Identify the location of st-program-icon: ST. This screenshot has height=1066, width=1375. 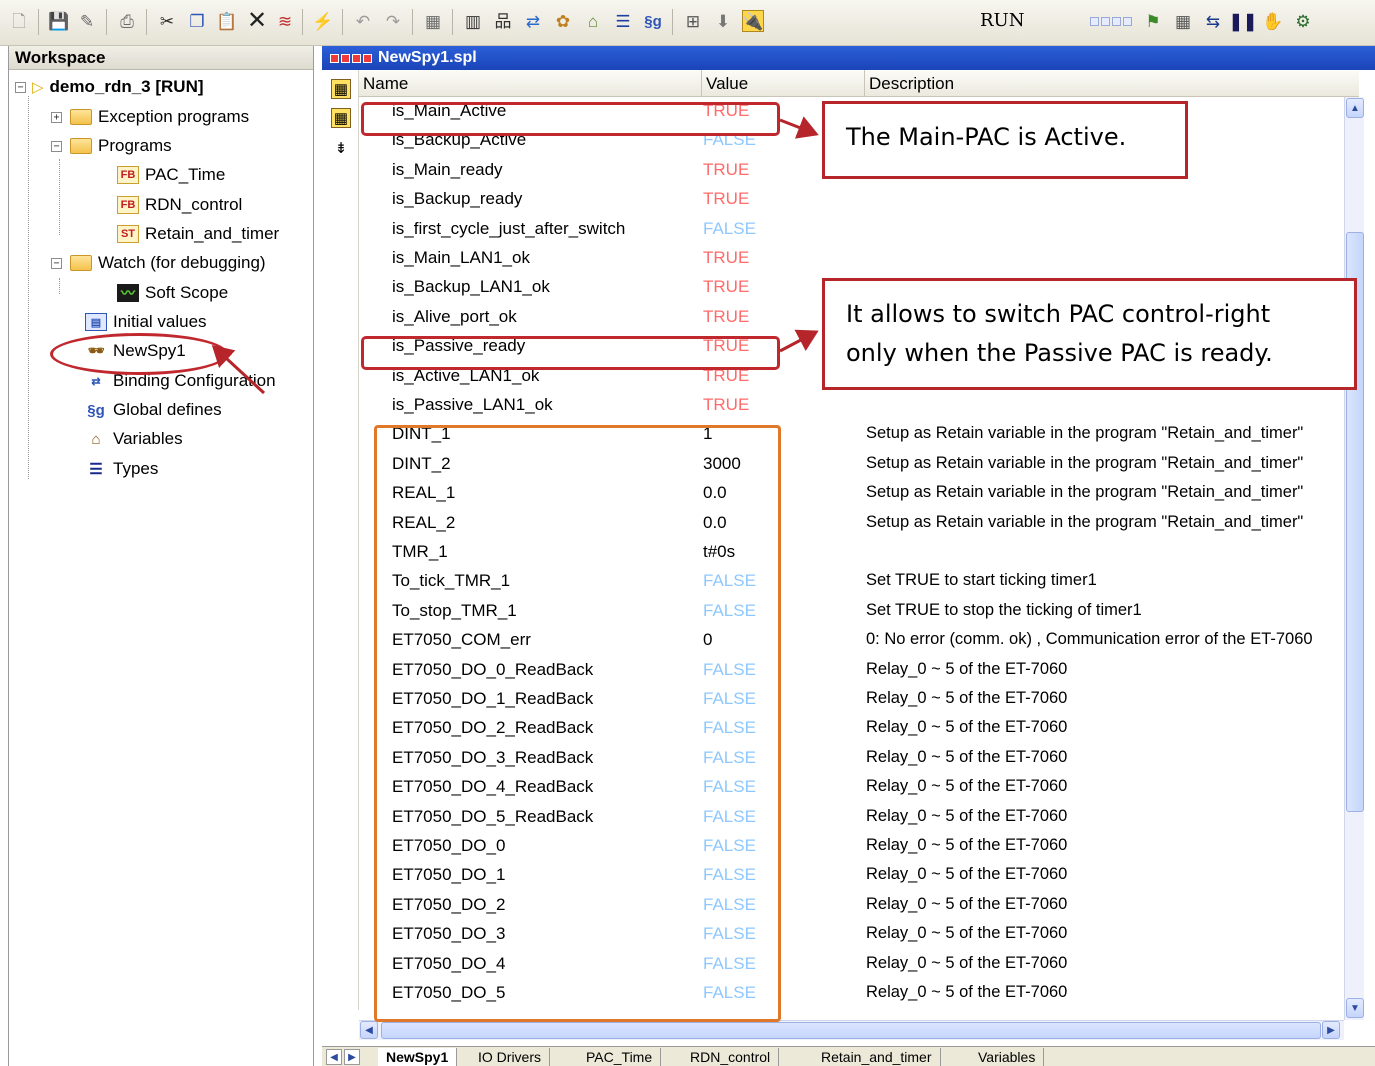
(128, 234).